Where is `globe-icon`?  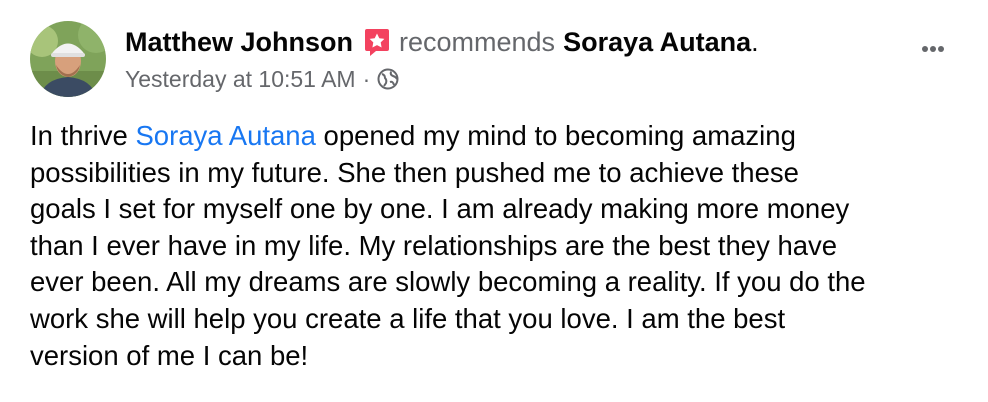
globe-icon is located at coordinates (388, 79).